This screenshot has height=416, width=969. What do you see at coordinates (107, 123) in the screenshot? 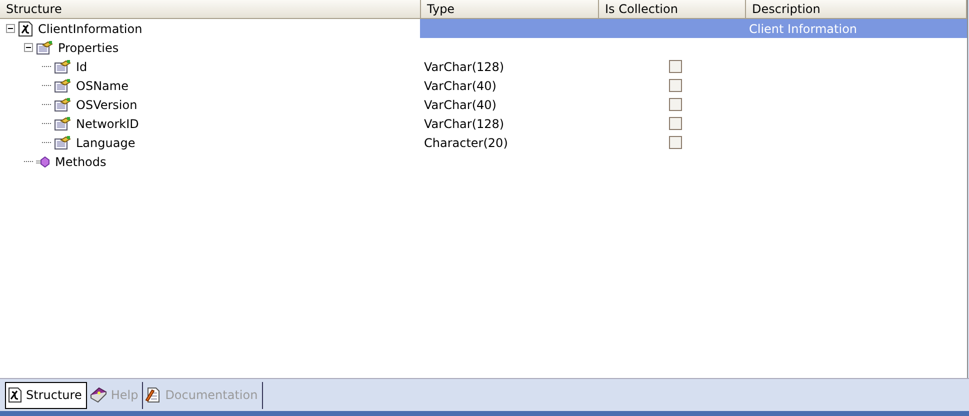
I see `tree-item: NetworkID` at bounding box center [107, 123].